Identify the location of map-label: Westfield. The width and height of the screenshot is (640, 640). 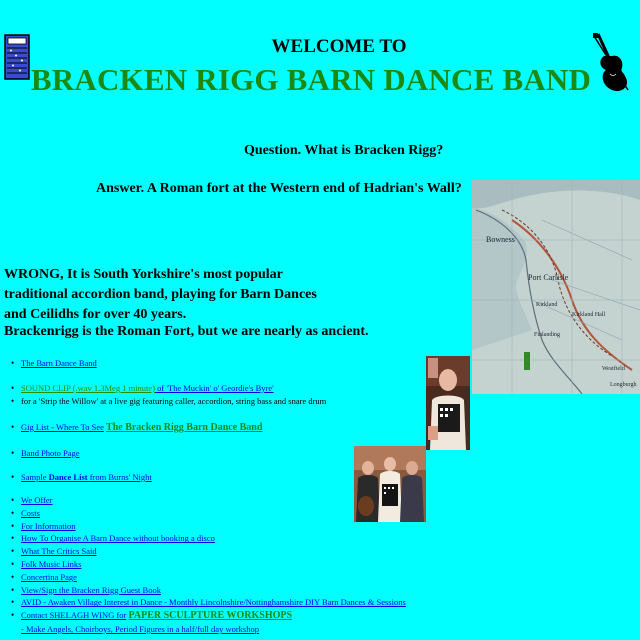
(613, 368).